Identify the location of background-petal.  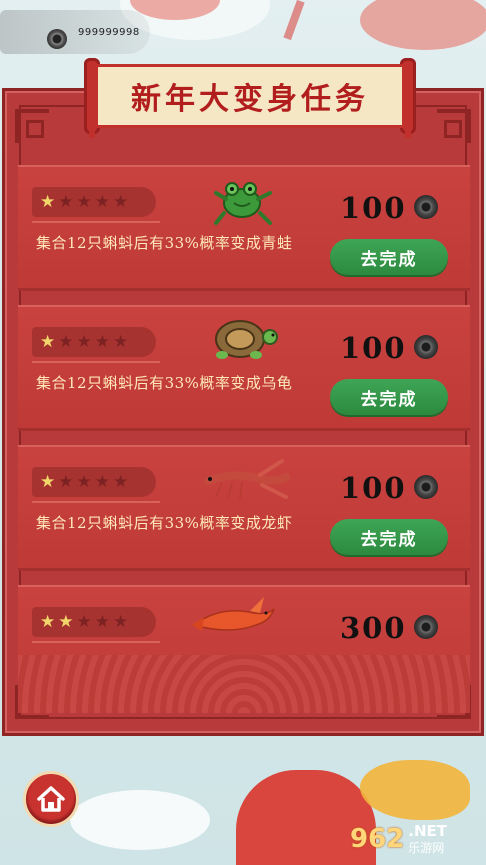
(294, 20).